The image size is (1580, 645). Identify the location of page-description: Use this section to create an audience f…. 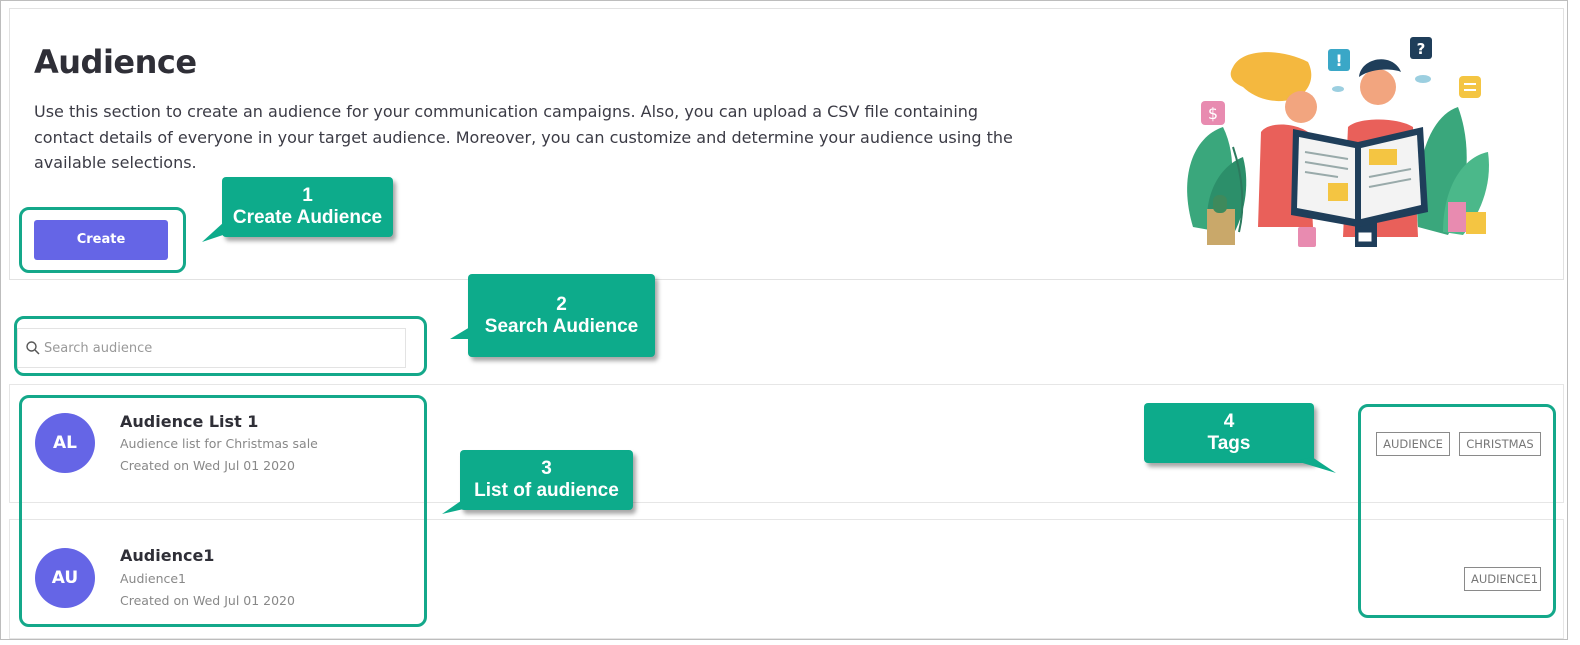
(523, 137).